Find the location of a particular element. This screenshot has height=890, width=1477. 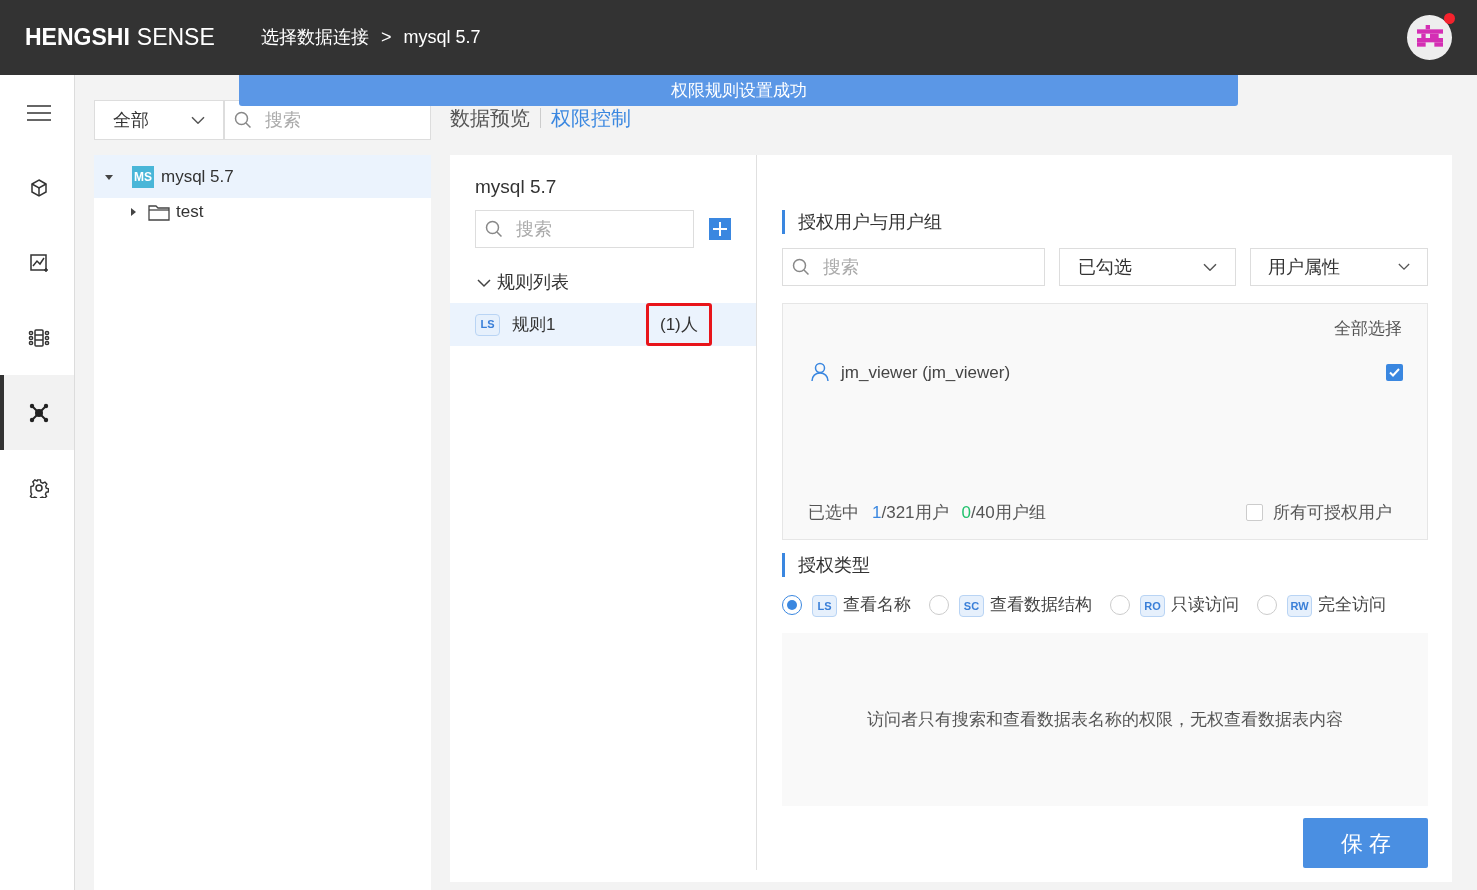

avatar is located at coordinates (1429, 37).